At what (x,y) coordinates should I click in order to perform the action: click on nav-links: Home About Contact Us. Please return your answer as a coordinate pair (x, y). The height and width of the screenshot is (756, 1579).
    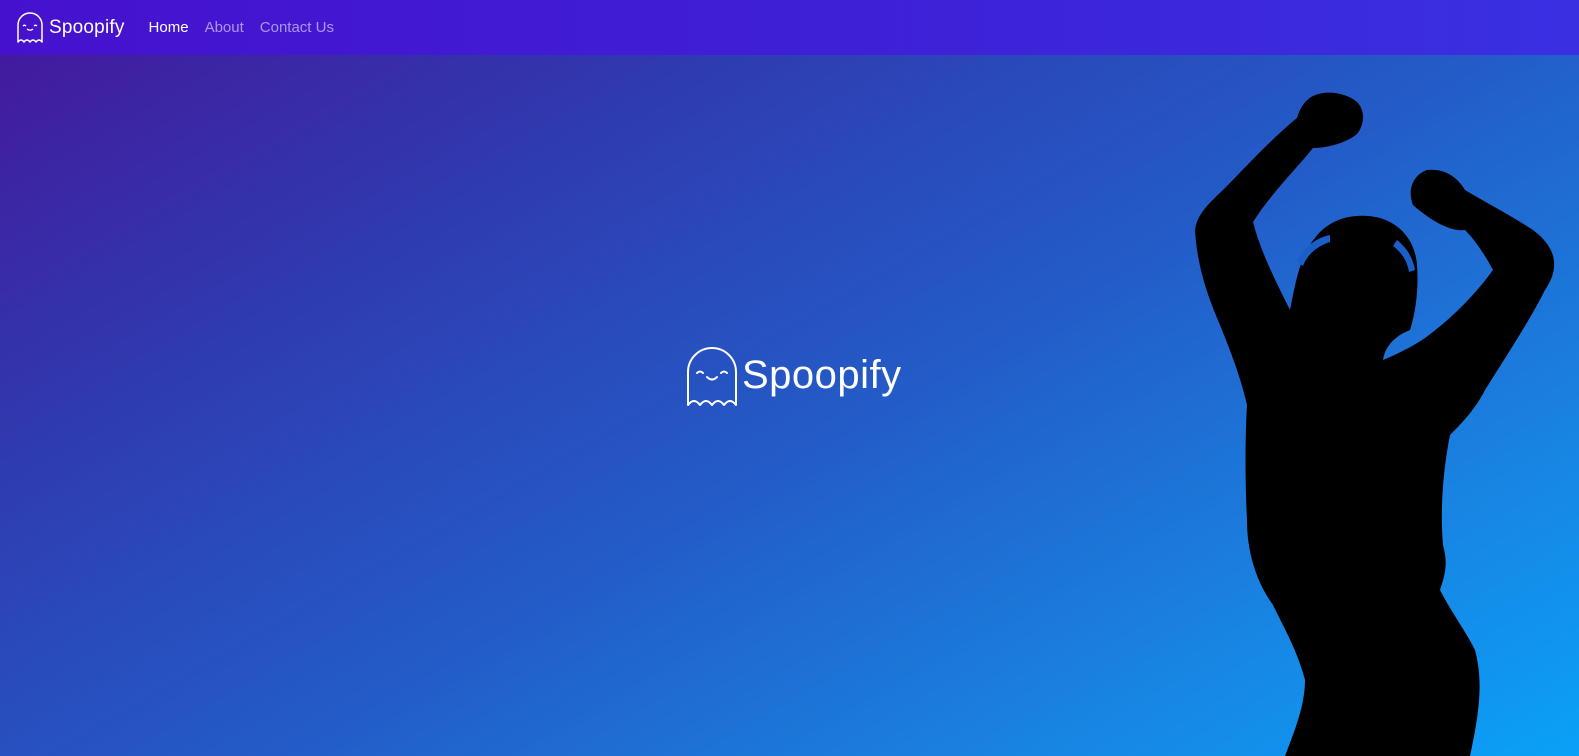
    Looking at the image, I should click on (249, 27).